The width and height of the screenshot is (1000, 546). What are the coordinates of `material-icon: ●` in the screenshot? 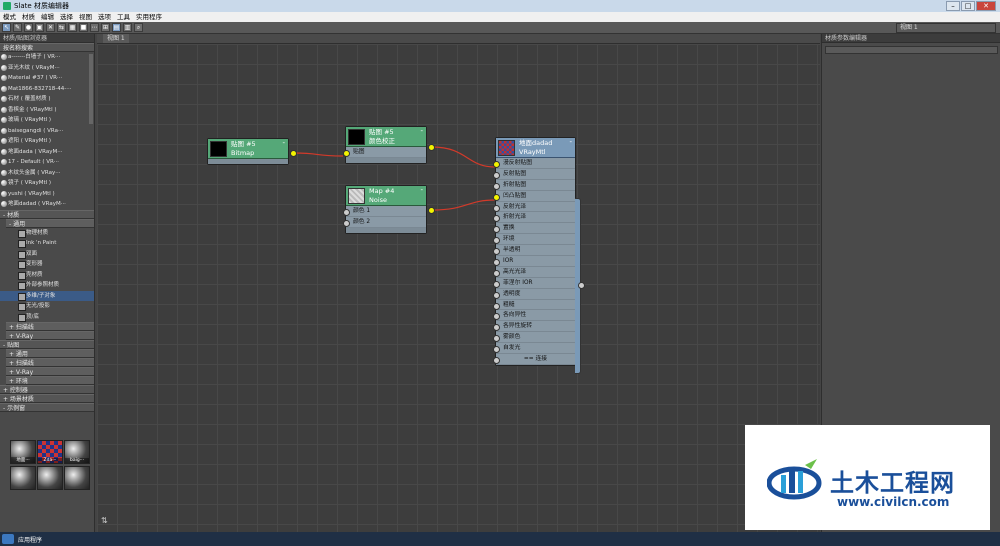 It's located at (28, 27).